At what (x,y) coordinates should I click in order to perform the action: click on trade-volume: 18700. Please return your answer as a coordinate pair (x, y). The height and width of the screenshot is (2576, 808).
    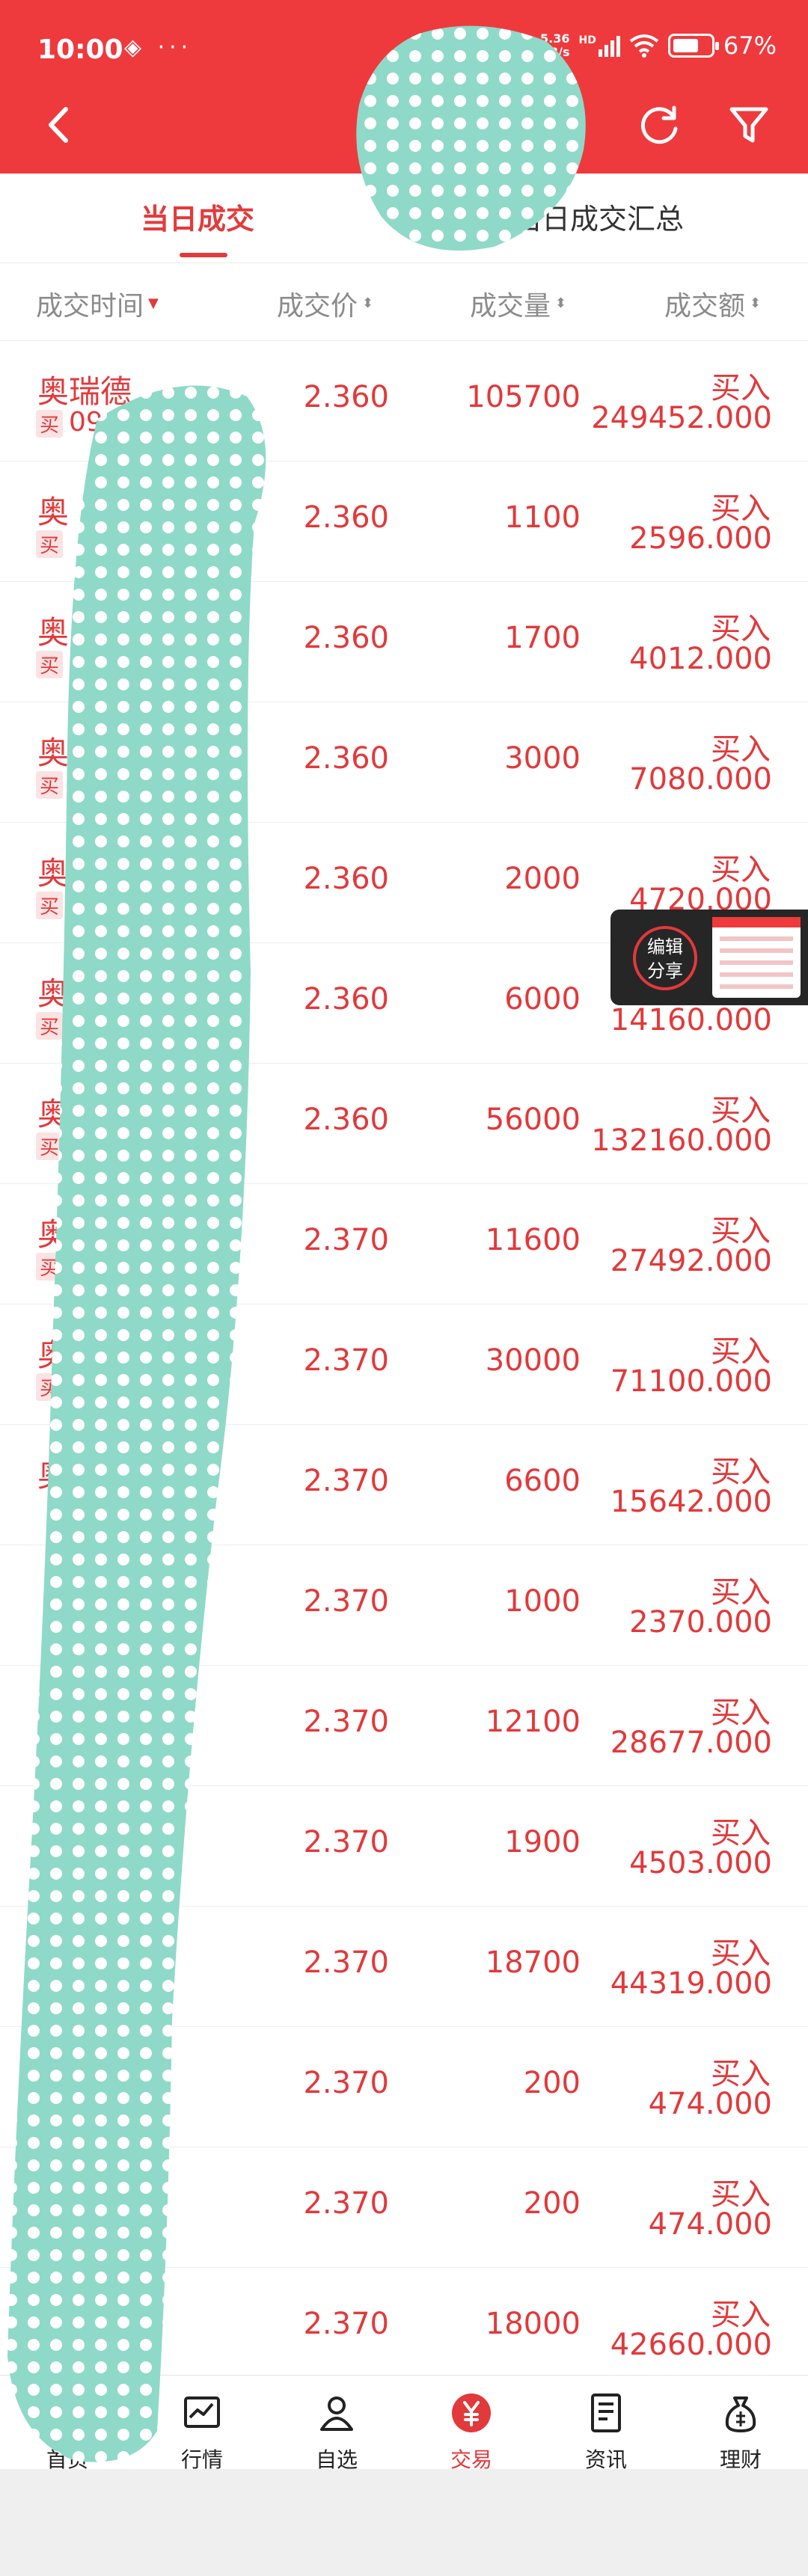
    Looking at the image, I should click on (533, 1962).